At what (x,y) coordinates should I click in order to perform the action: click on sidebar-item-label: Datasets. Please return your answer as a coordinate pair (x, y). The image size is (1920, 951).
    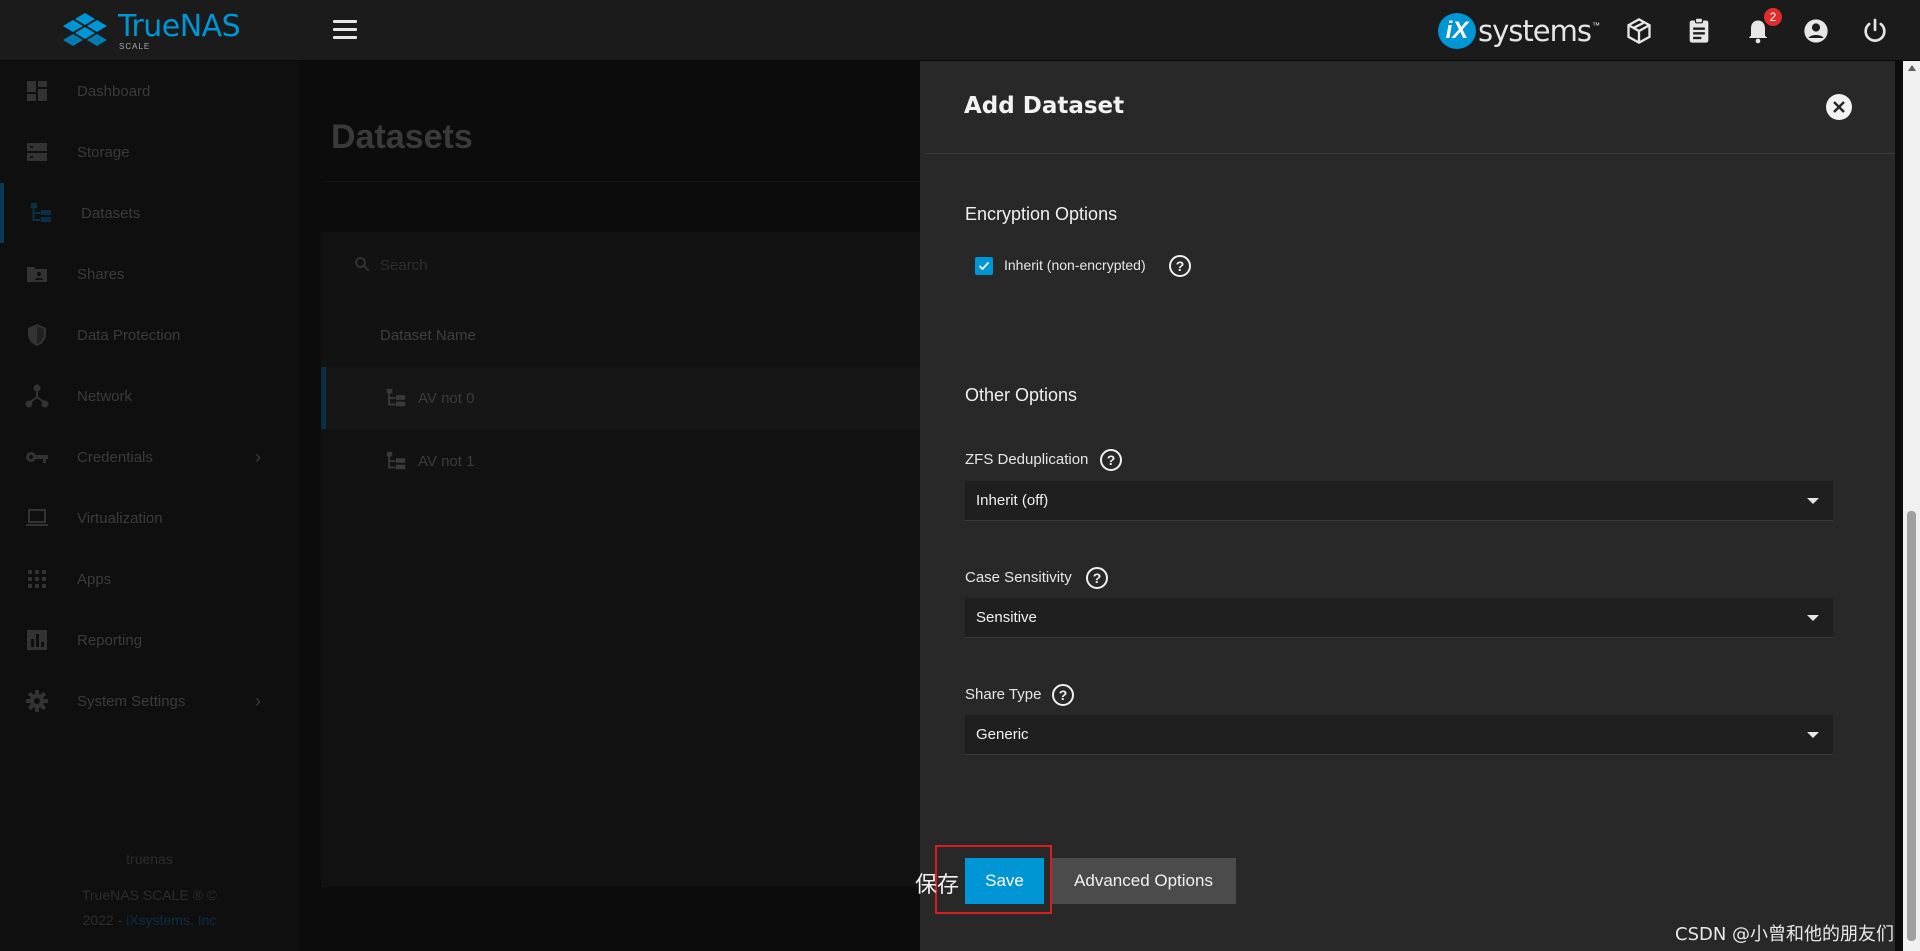
    Looking at the image, I should click on (111, 213).